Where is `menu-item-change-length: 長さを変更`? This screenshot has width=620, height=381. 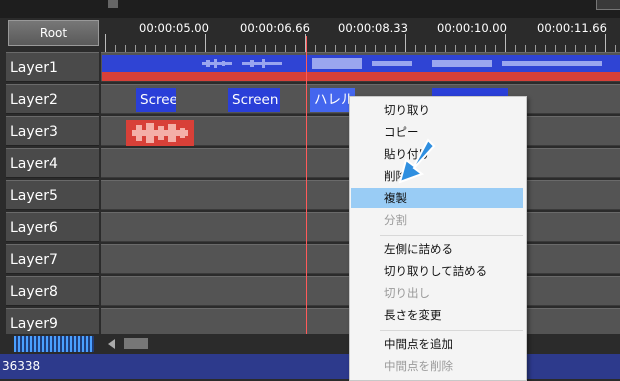 menu-item-change-length: 長さを変更 is located at coordinates (437, 315).